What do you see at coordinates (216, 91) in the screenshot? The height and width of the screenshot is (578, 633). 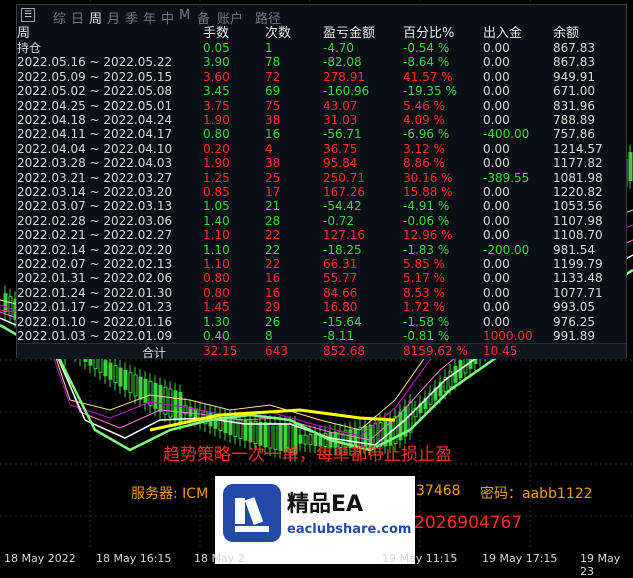 I see `cell-lots: 3.45` at bounding box center [216, 91].